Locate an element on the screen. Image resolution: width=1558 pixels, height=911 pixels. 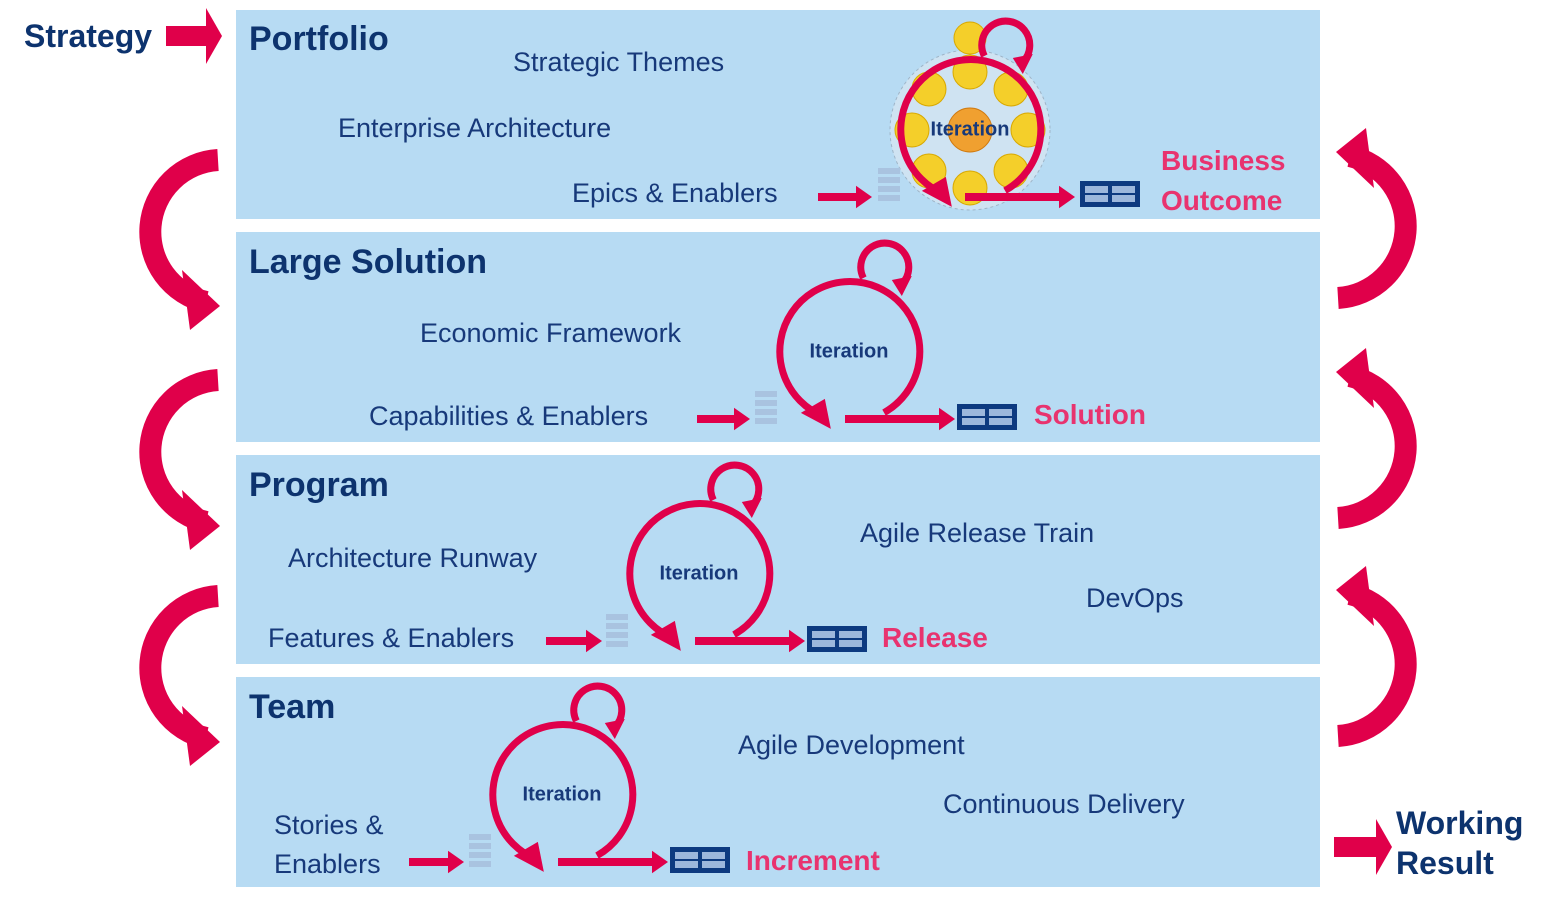
strategy-label: Strategy is located at coordinates (88, 36).